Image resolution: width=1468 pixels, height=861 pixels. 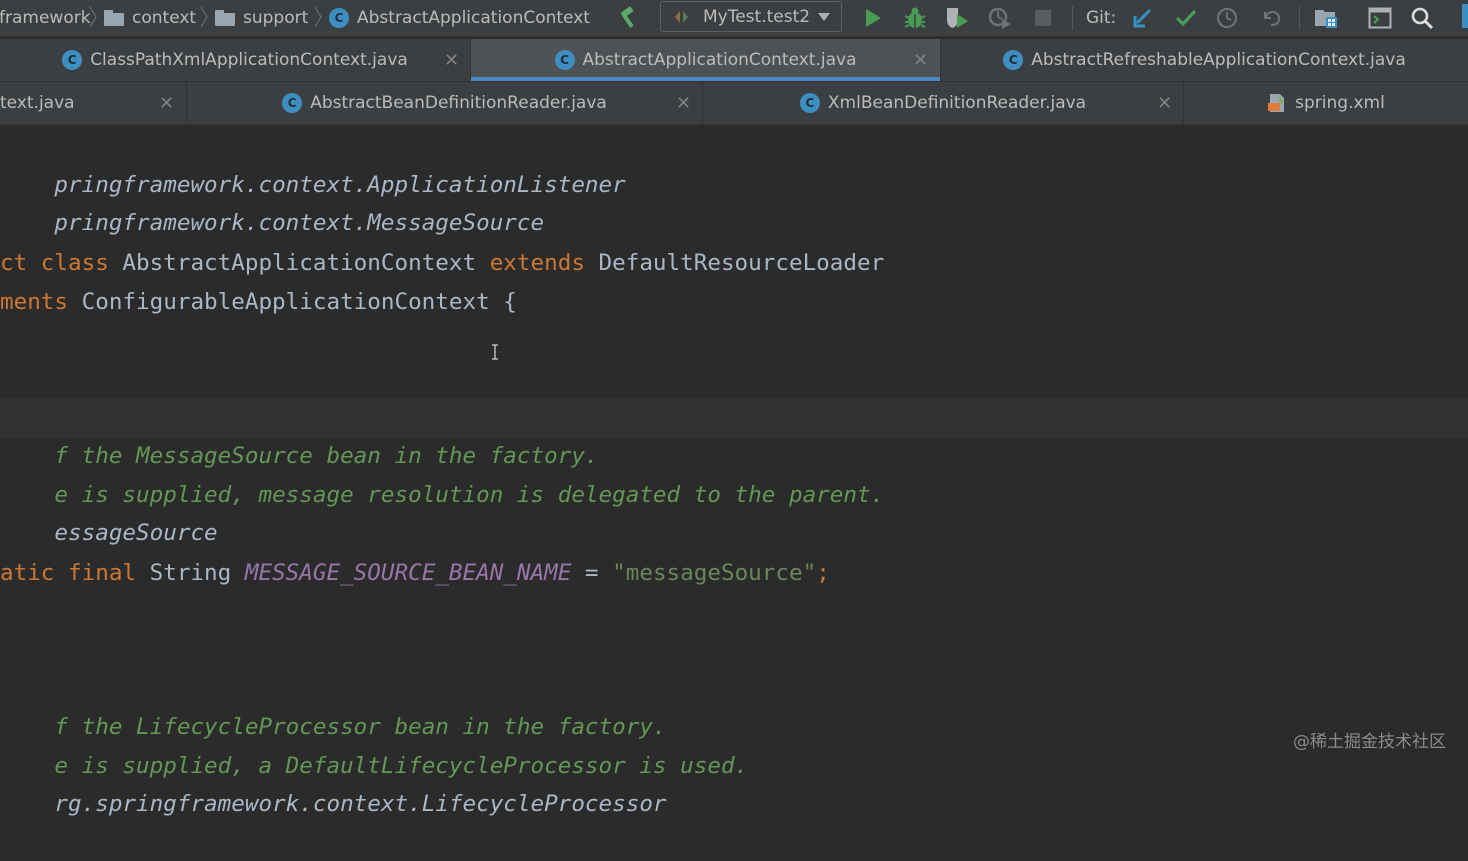 I want to click on tab-label: ClassPathXmlApplicationContext.java, so click(x=249, y=60).